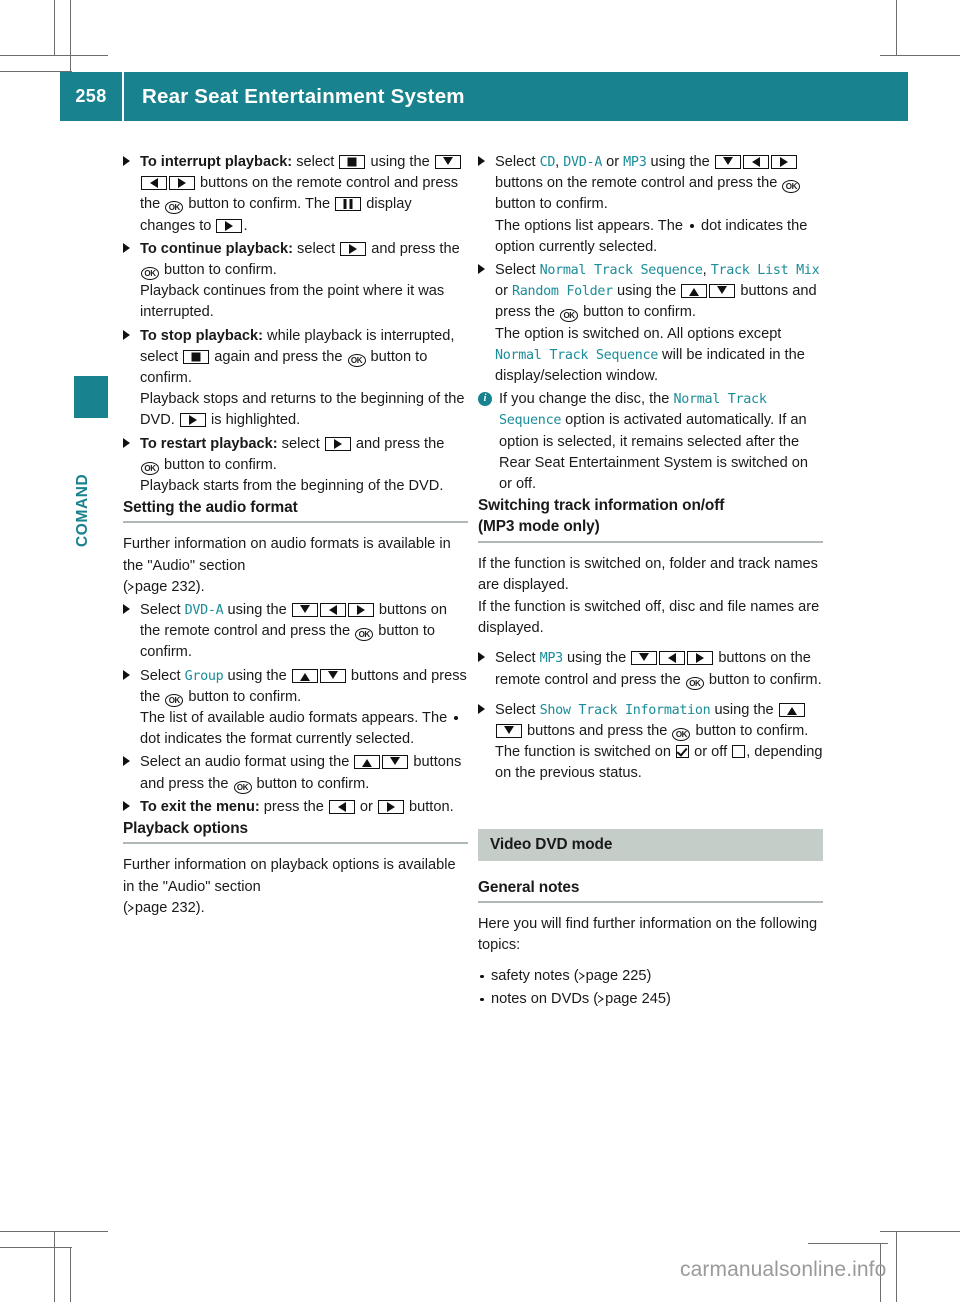 The image size is (960, 1302). Describe the element at coordinates (91, 397) in the screenshot. I see `chapter-tab-marker` at that location.